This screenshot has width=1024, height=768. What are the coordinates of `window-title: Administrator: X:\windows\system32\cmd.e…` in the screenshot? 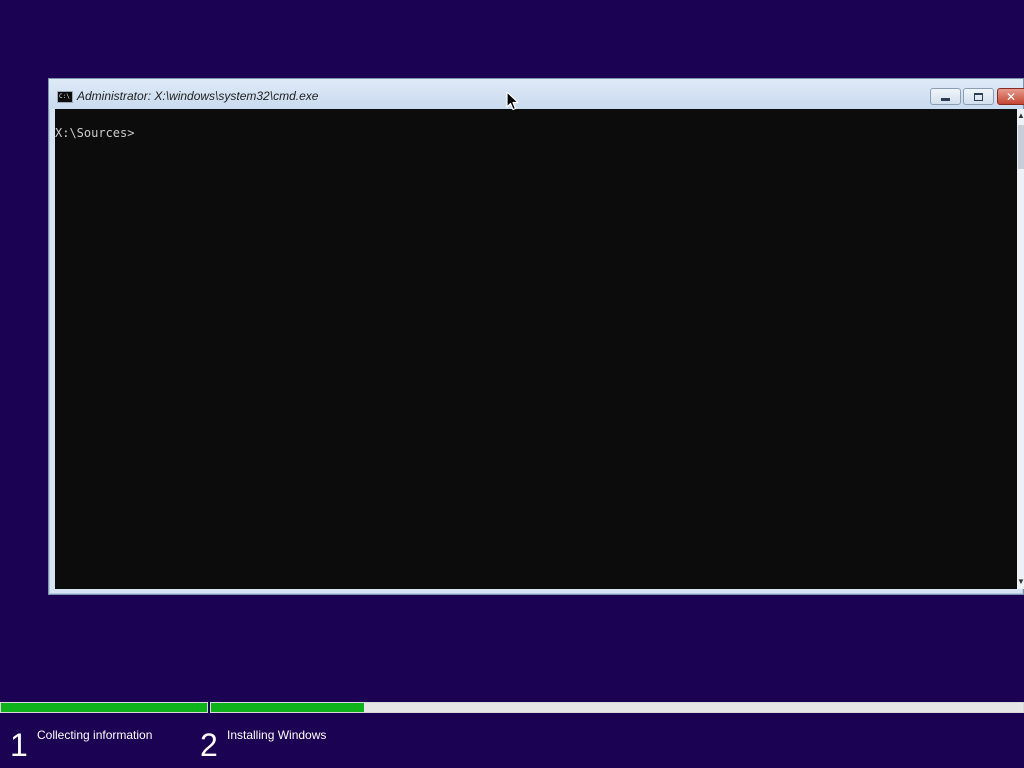 It's located at (198, 96).